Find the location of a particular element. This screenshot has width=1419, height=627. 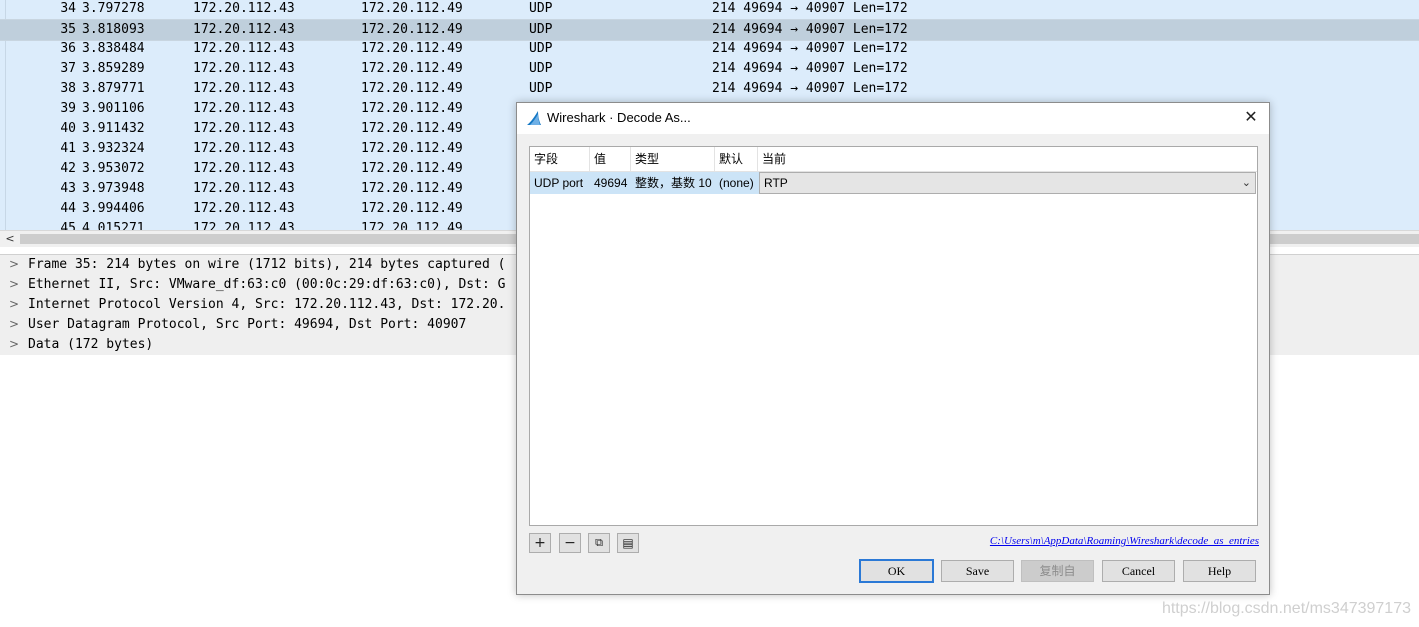

cell-value: 49694 is located at coordinates (610, 183).